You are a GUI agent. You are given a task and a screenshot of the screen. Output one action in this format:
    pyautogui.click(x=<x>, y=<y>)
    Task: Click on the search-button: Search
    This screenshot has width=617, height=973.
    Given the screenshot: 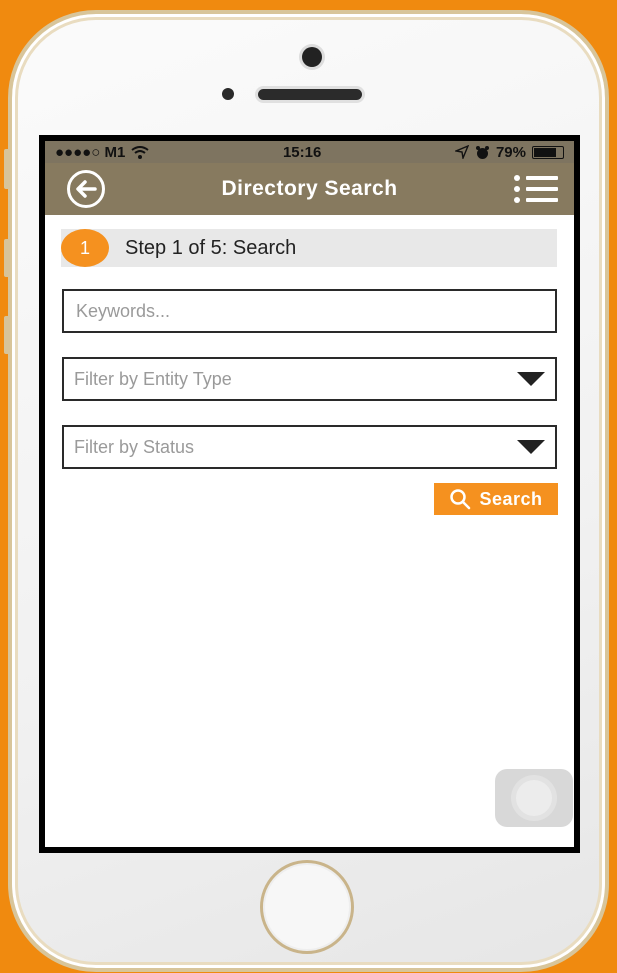 What is the action you would take?
    pyautogui.click(x=496, y=499)
    